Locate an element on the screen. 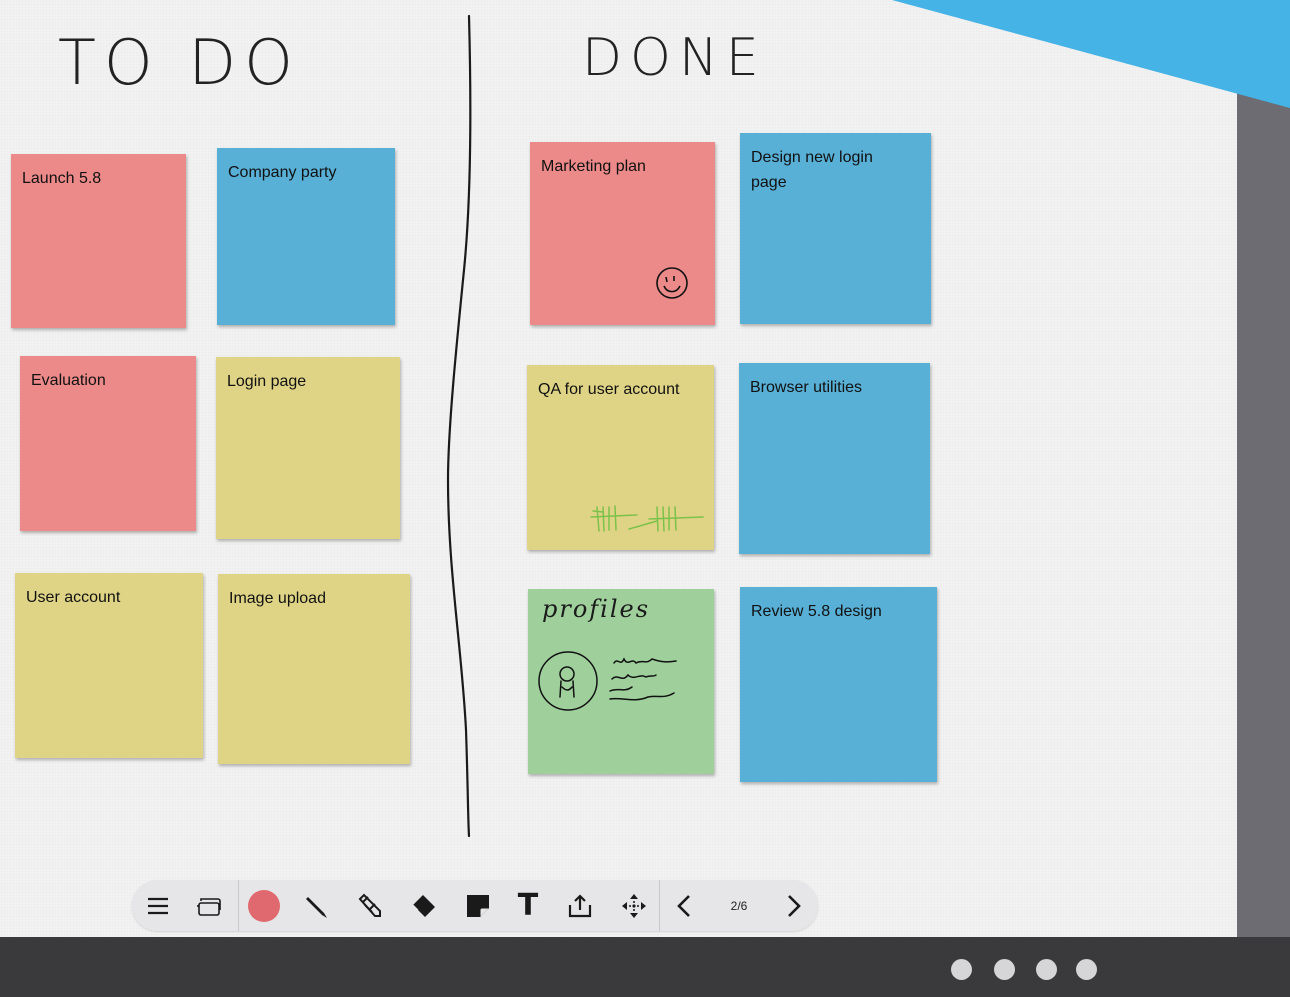 The width and height of the screenshot is (1290, 997). text-tool-button: T is located at coordinates (528, 905).